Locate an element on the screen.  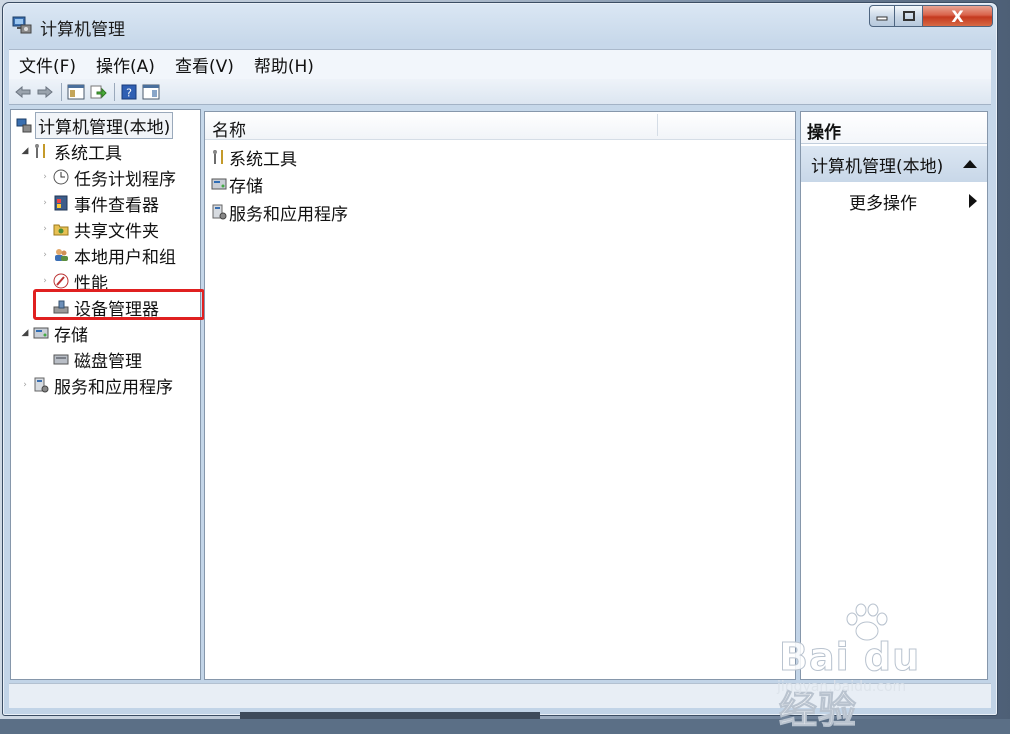
more-actions-item: 更多操作 is located at coordinates (894, 201).